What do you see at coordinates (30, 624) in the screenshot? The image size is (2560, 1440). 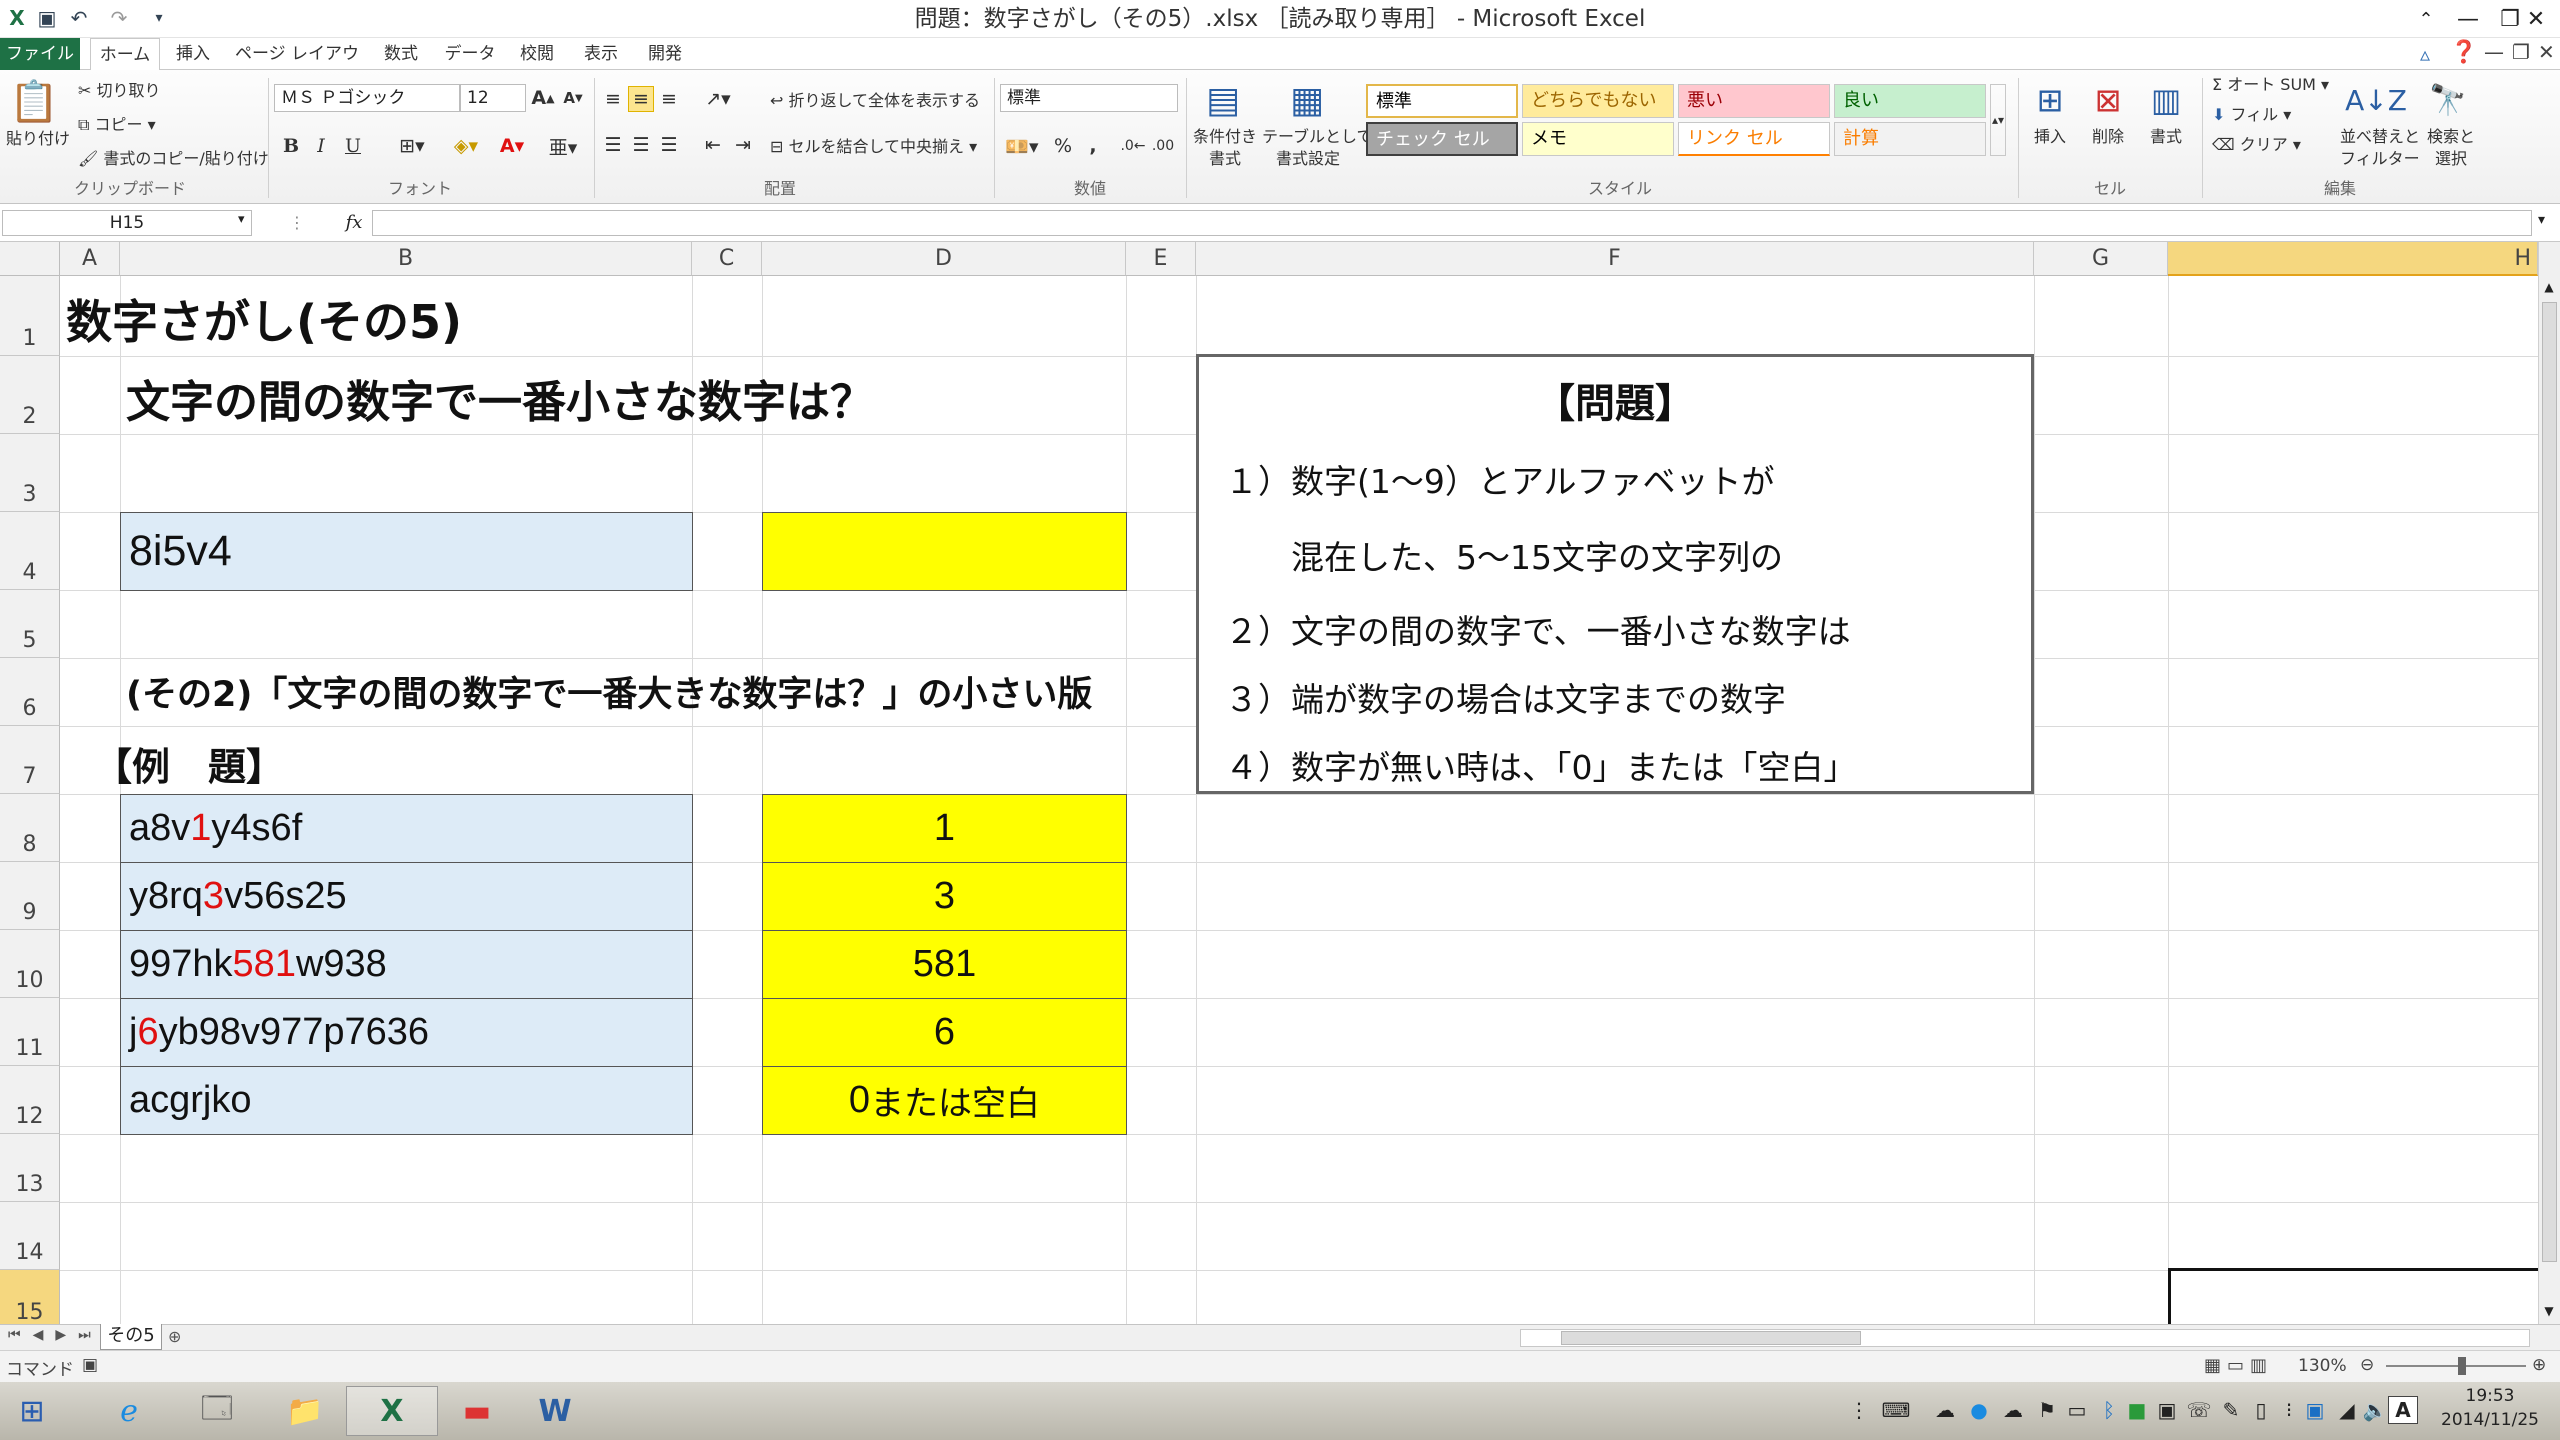 I see `row-header-5: 5` at bounding box center [30, 624].